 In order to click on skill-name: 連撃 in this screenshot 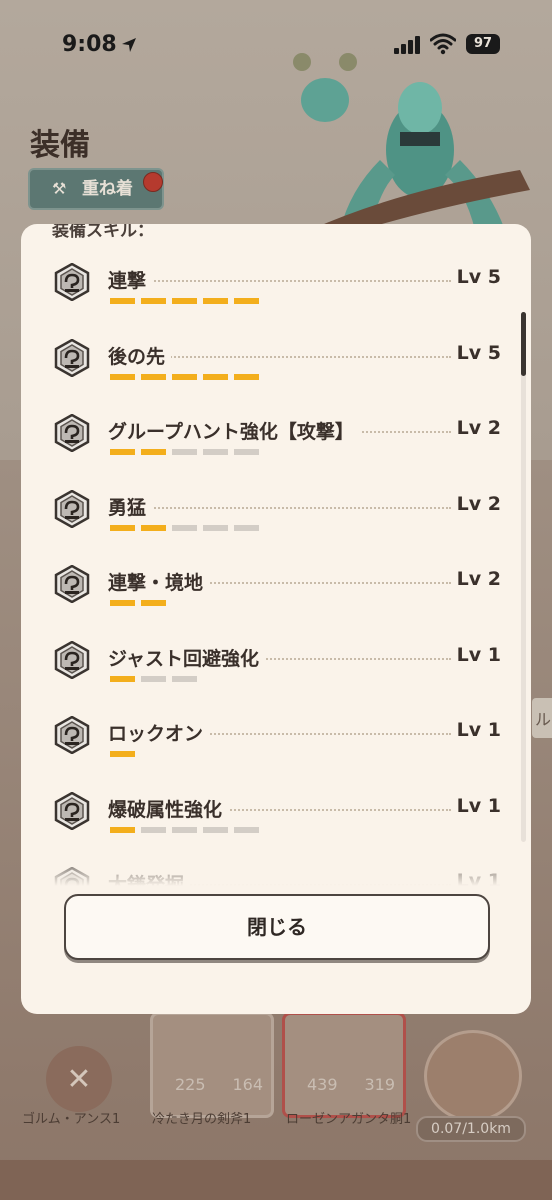, I will do `click(130, 279)`.